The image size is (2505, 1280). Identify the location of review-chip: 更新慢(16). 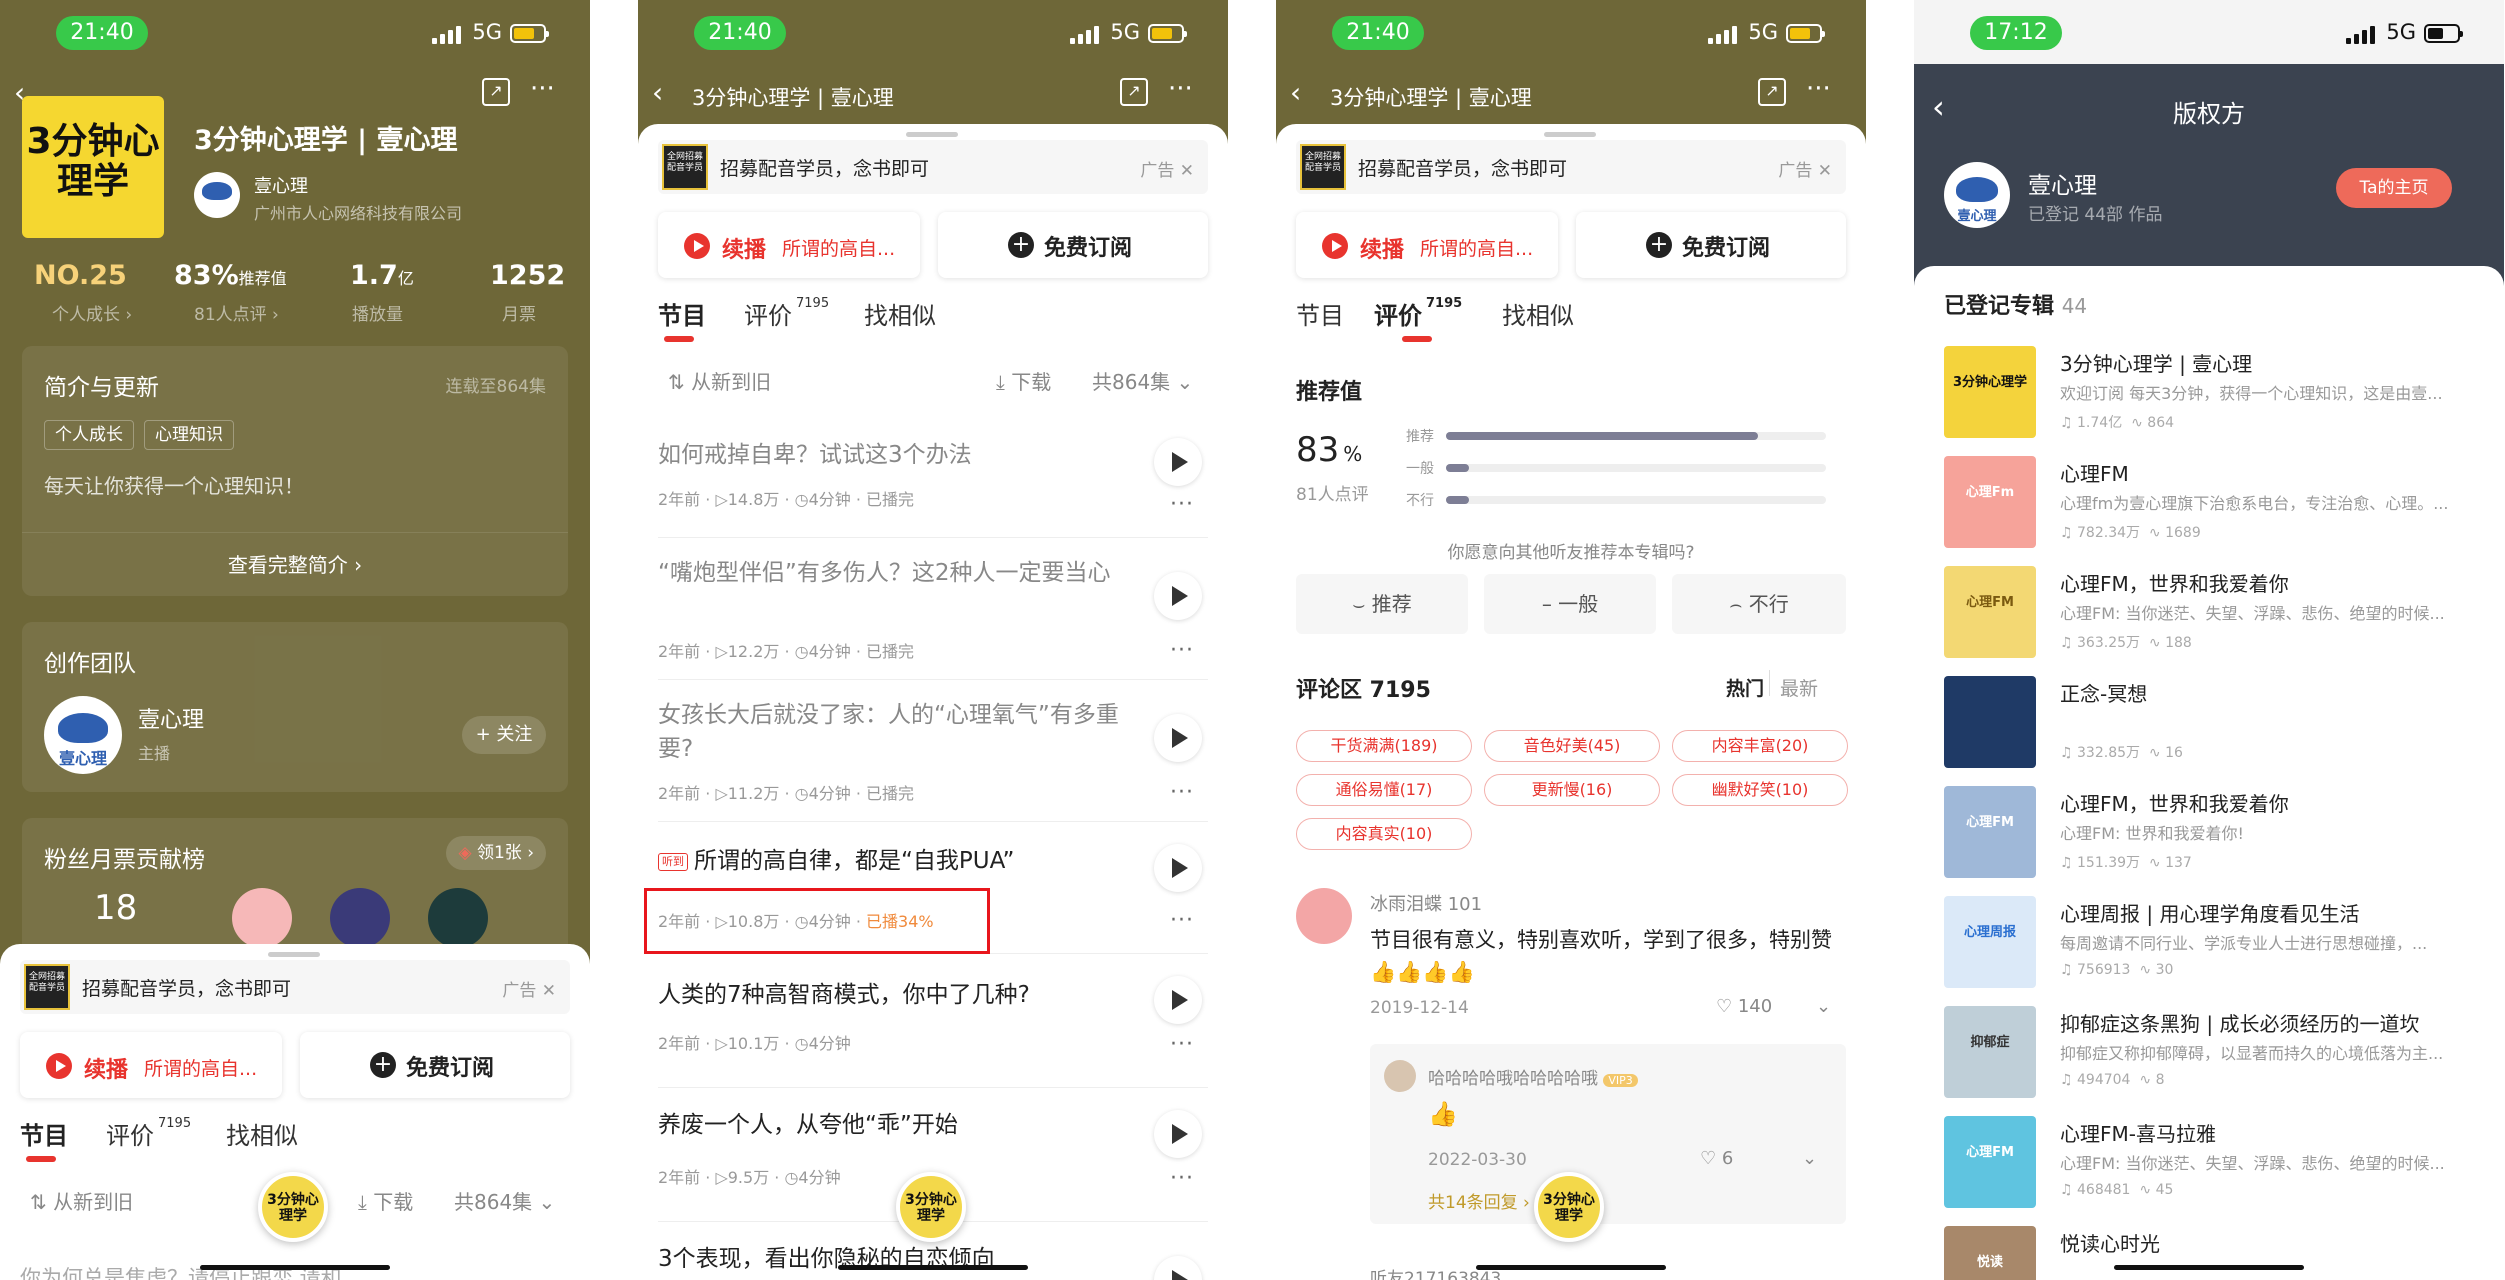
(1572, 790).